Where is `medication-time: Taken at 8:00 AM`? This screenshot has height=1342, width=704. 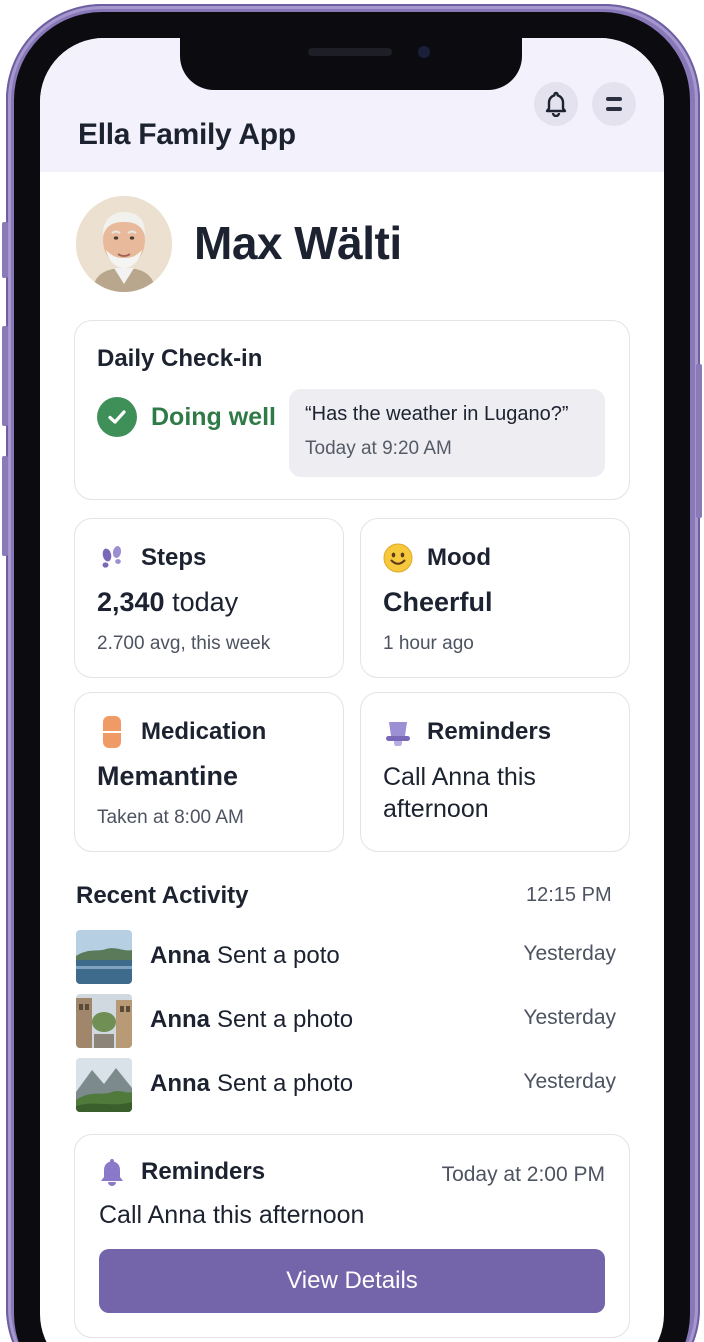
medication-time: Taken at 8:00 AM is located at coordinates (170, 817).